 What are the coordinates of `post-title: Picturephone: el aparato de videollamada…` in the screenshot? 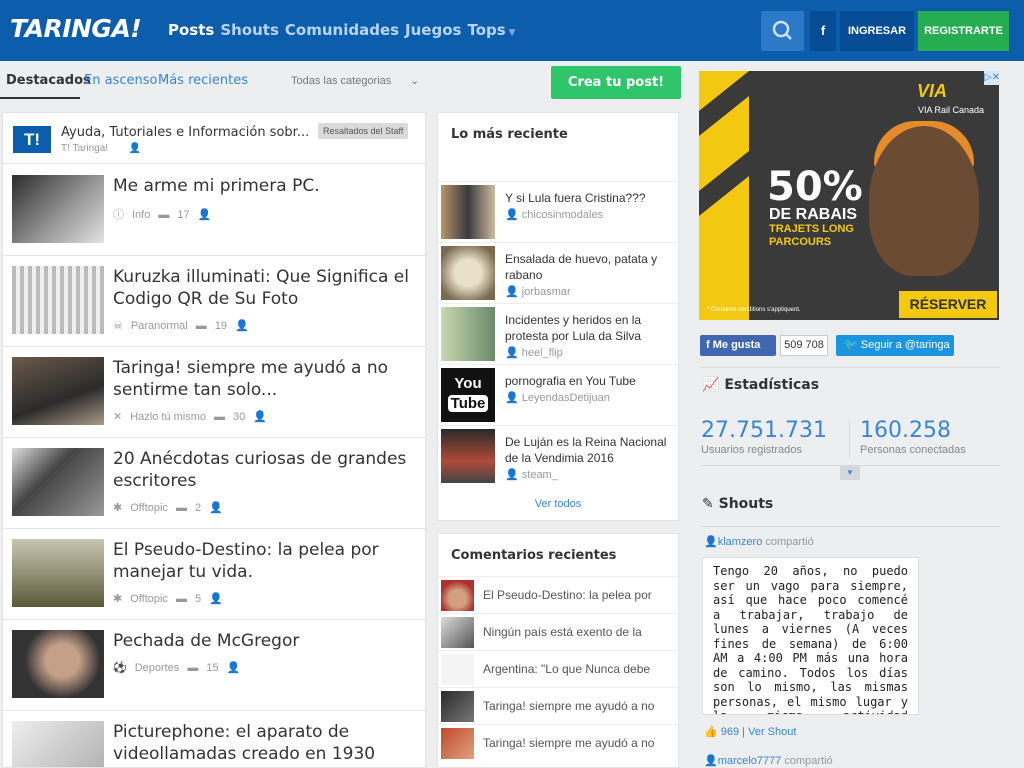 It's located at (263, 743).